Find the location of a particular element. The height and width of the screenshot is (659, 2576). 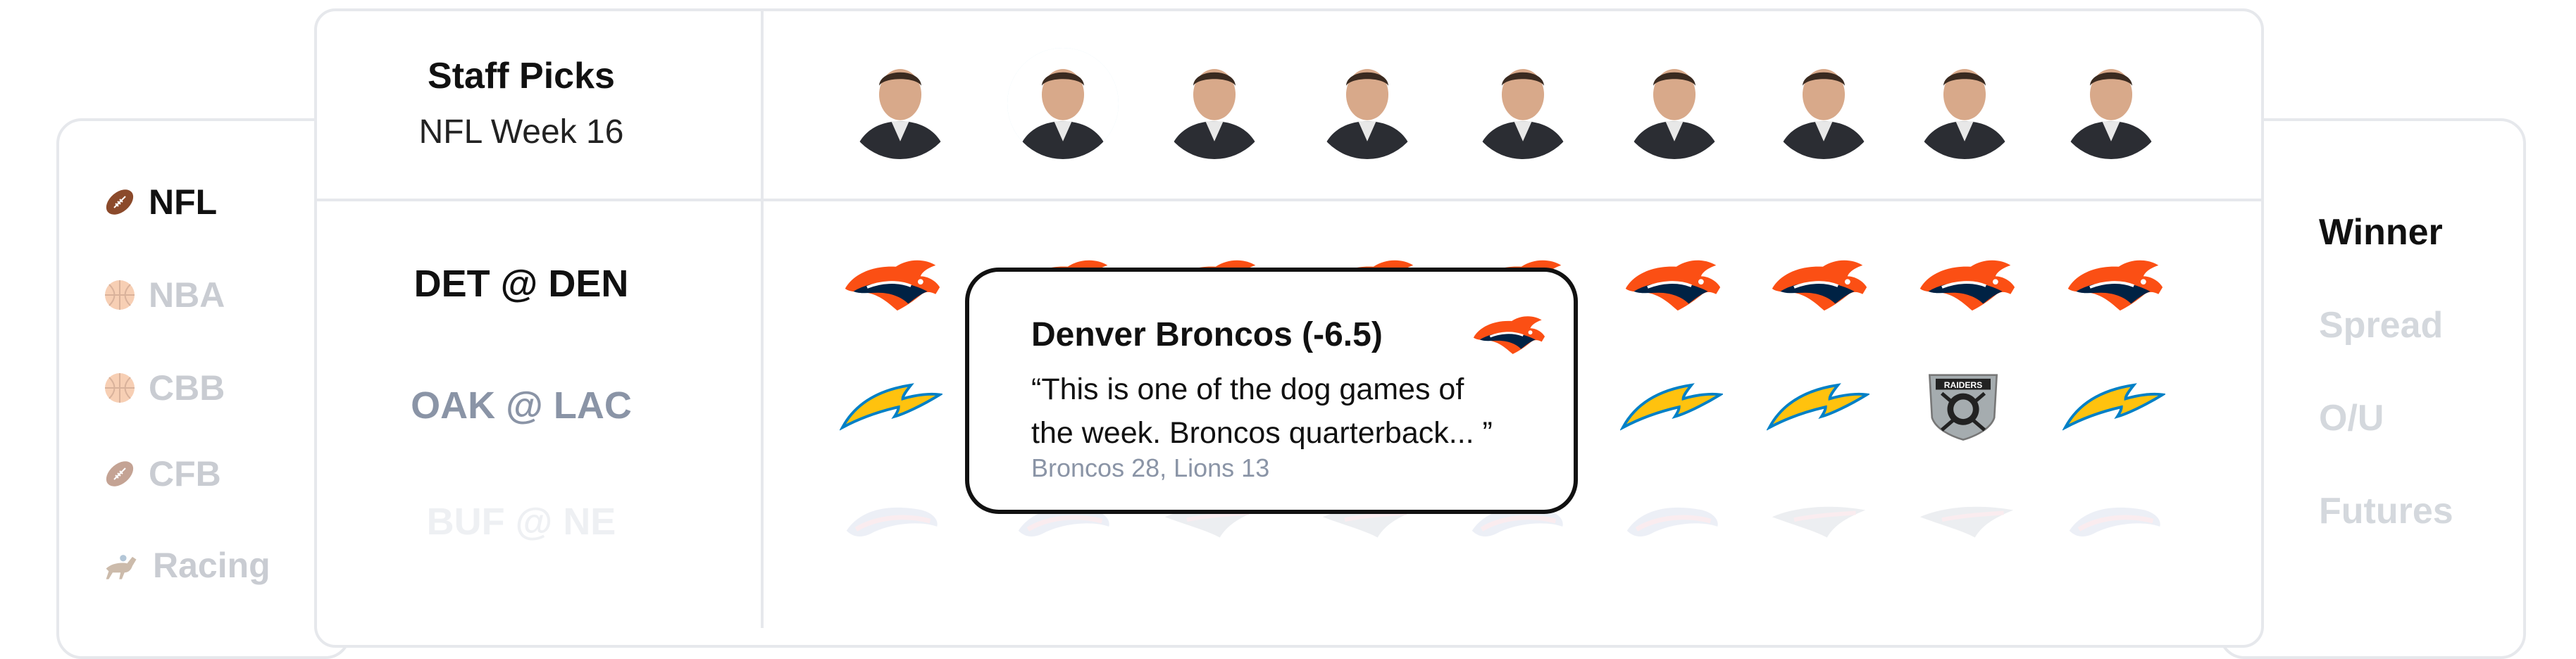

page-title: Staff Picks is located at coordinates (521, 76).